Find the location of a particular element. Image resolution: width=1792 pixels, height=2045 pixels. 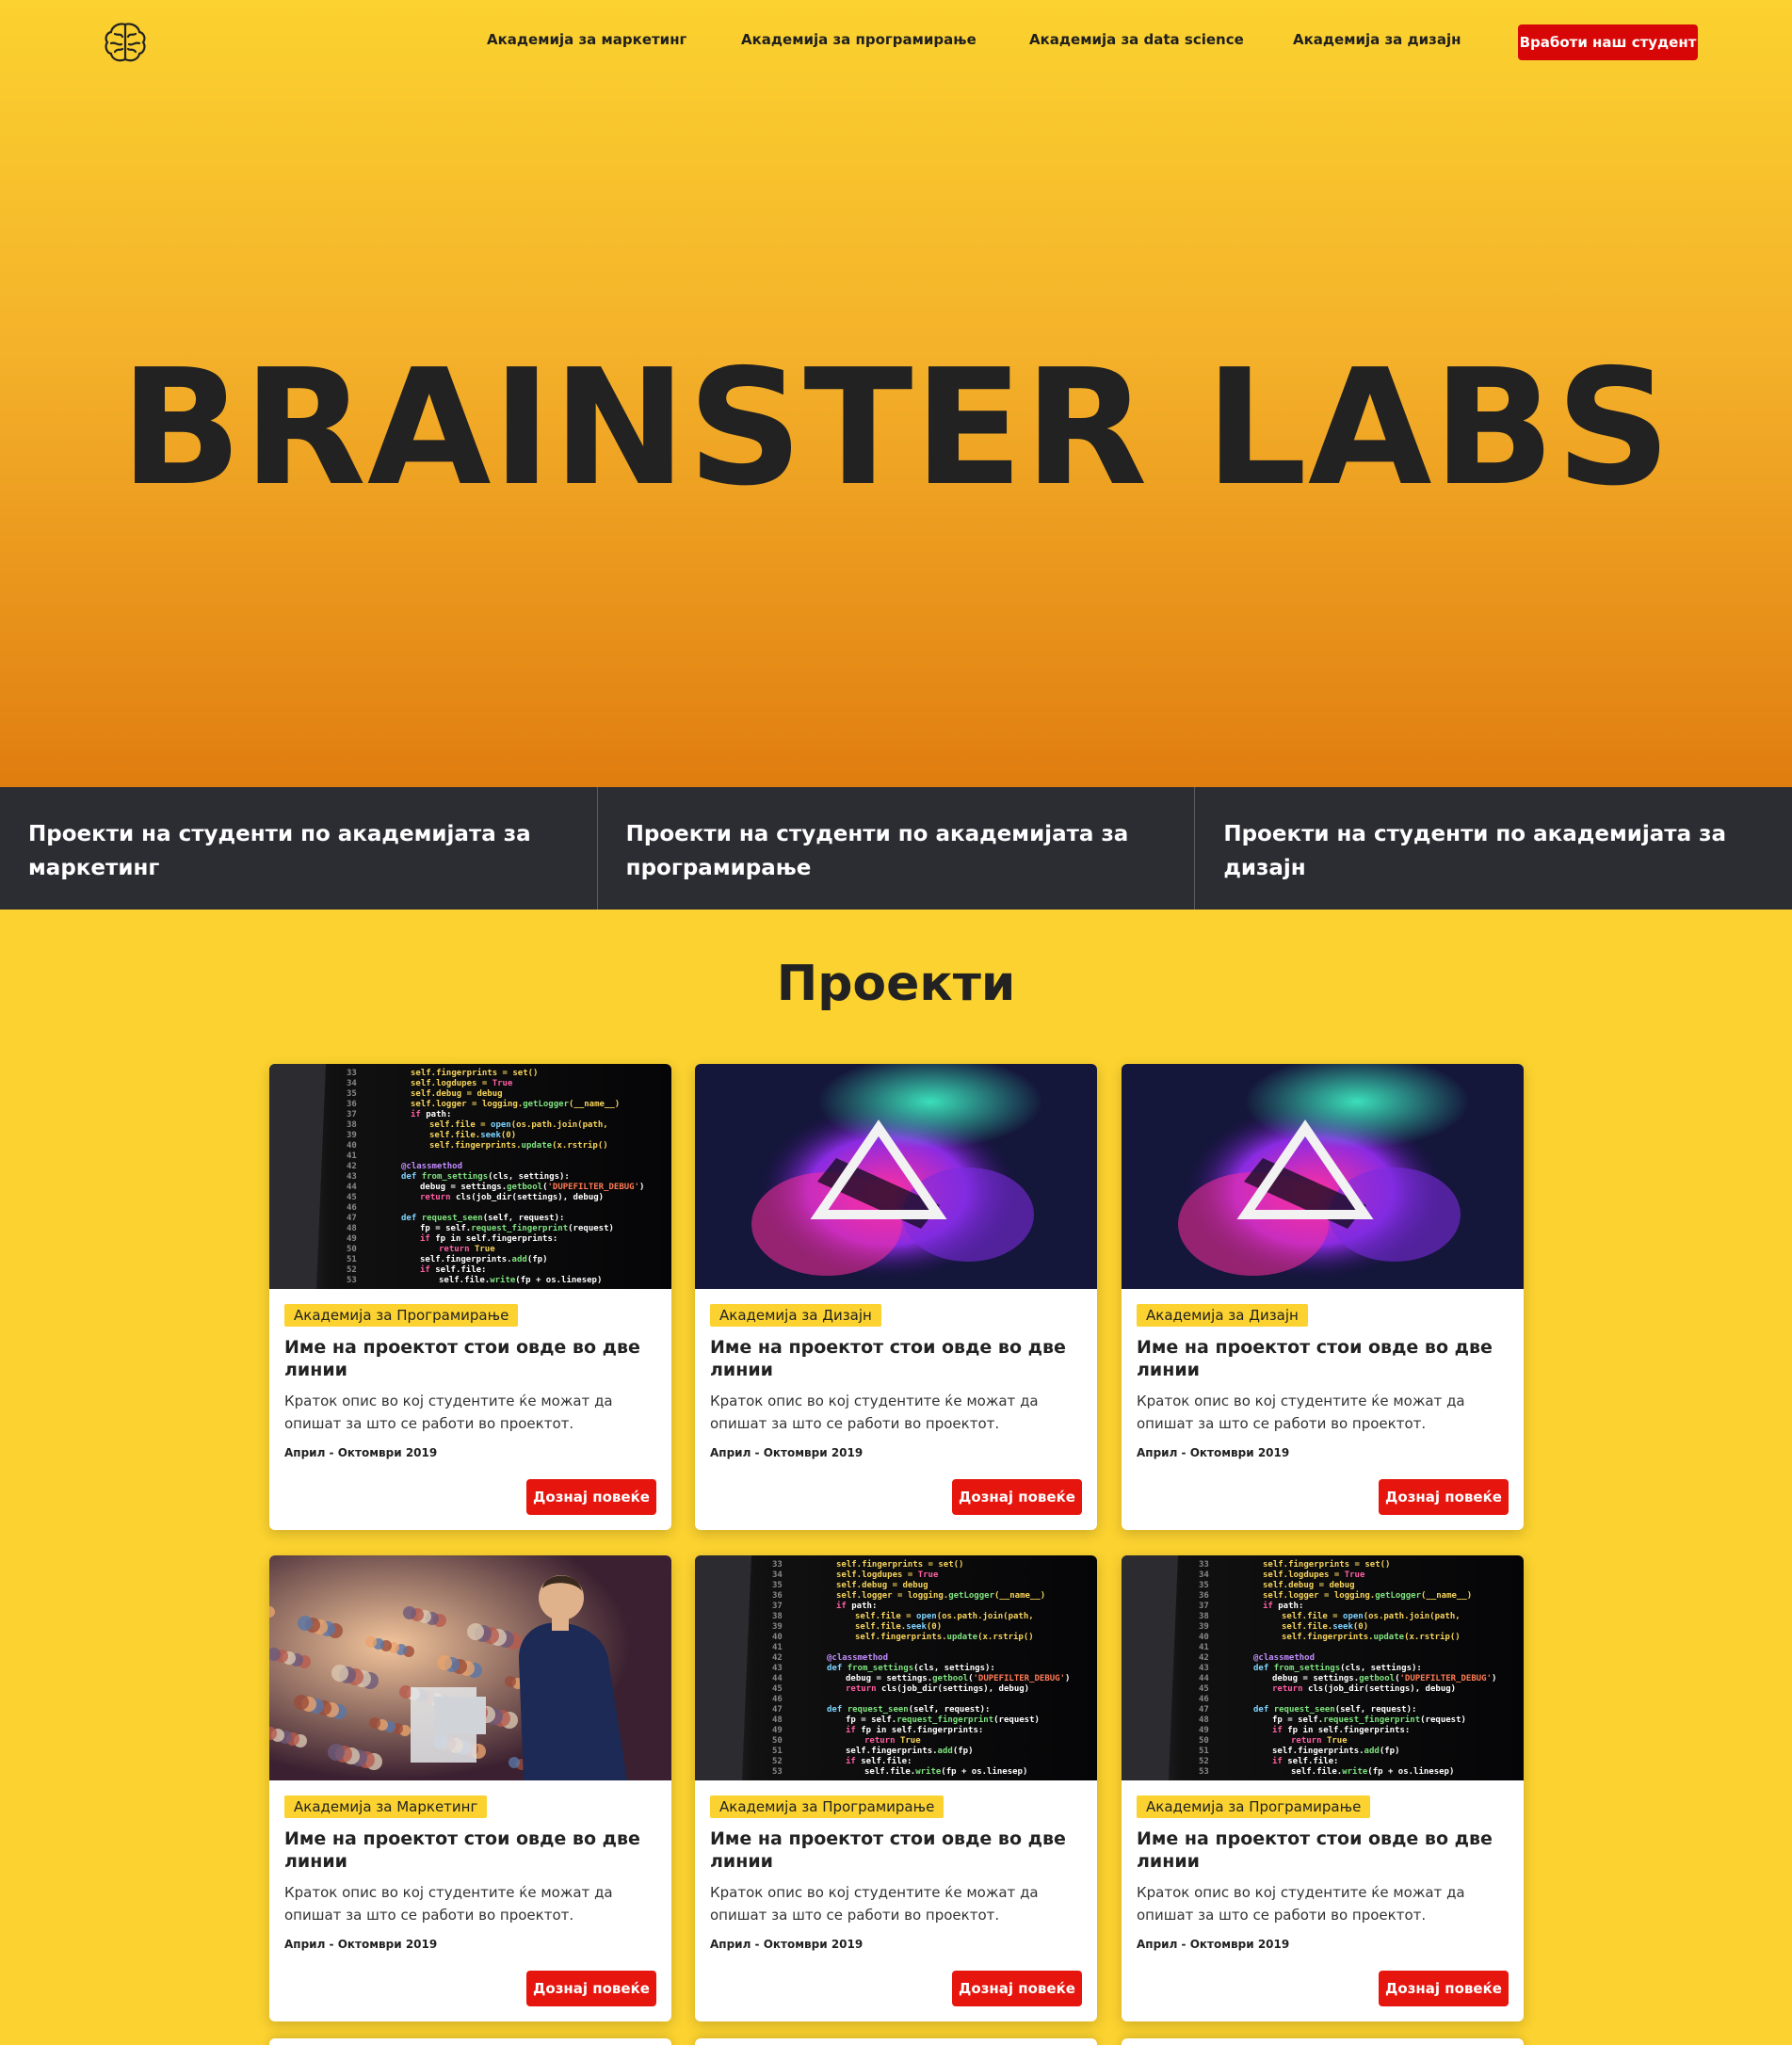

nav-link-programming: Академија за програмирање is located at coordinates (859, 39).